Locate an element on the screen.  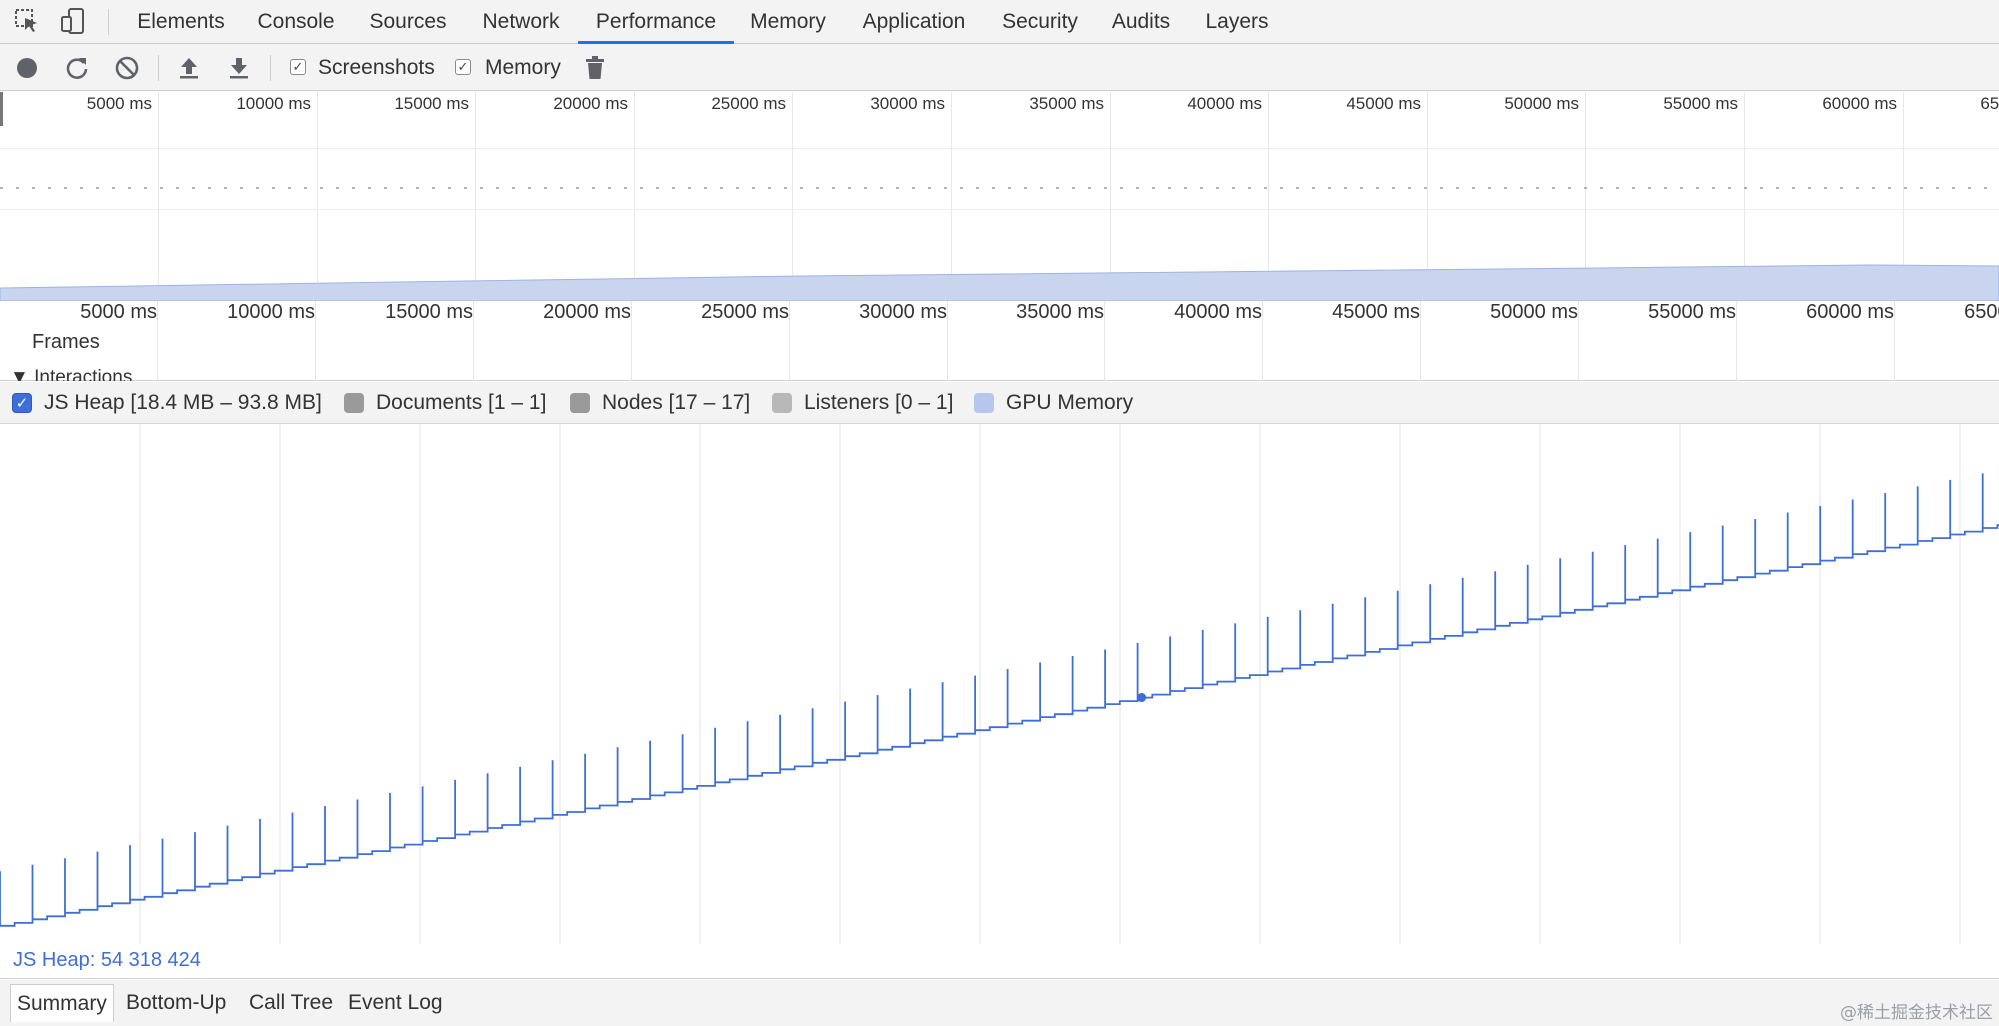
documents-label: Documents [1 – 1] is located at coordinates (461, 402).